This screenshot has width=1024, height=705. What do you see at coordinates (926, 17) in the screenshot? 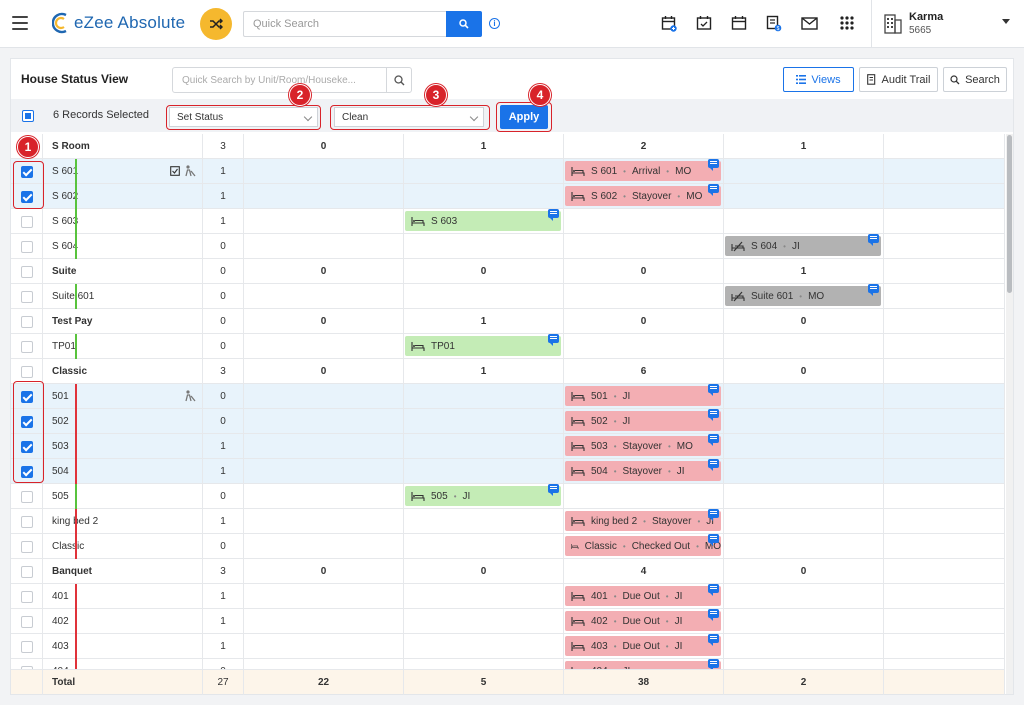
I see `property-name: Karma` at bounding box center [926, 17].